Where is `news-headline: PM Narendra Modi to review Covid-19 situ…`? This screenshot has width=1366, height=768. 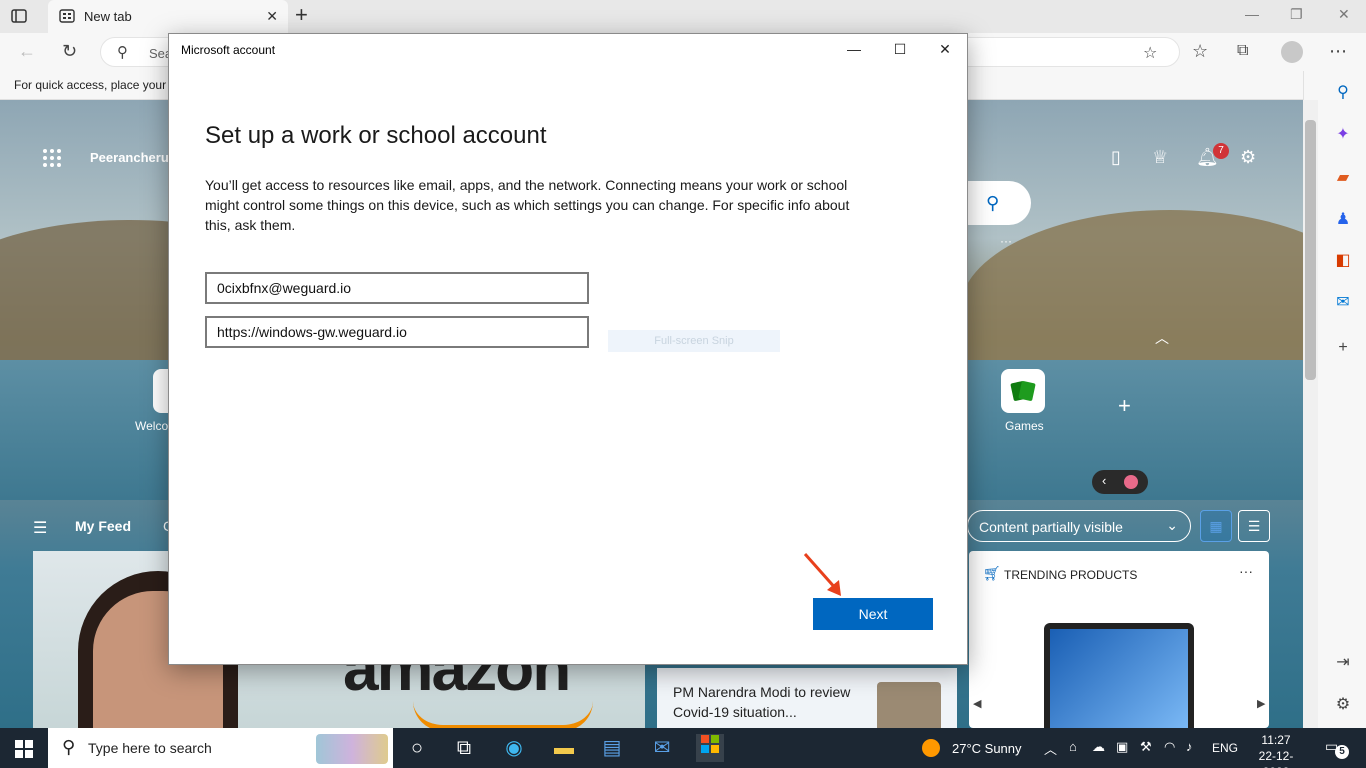 news-headline: PM Narendra Modi to review Covid-19 situ… is located at coordinates (768, 702).